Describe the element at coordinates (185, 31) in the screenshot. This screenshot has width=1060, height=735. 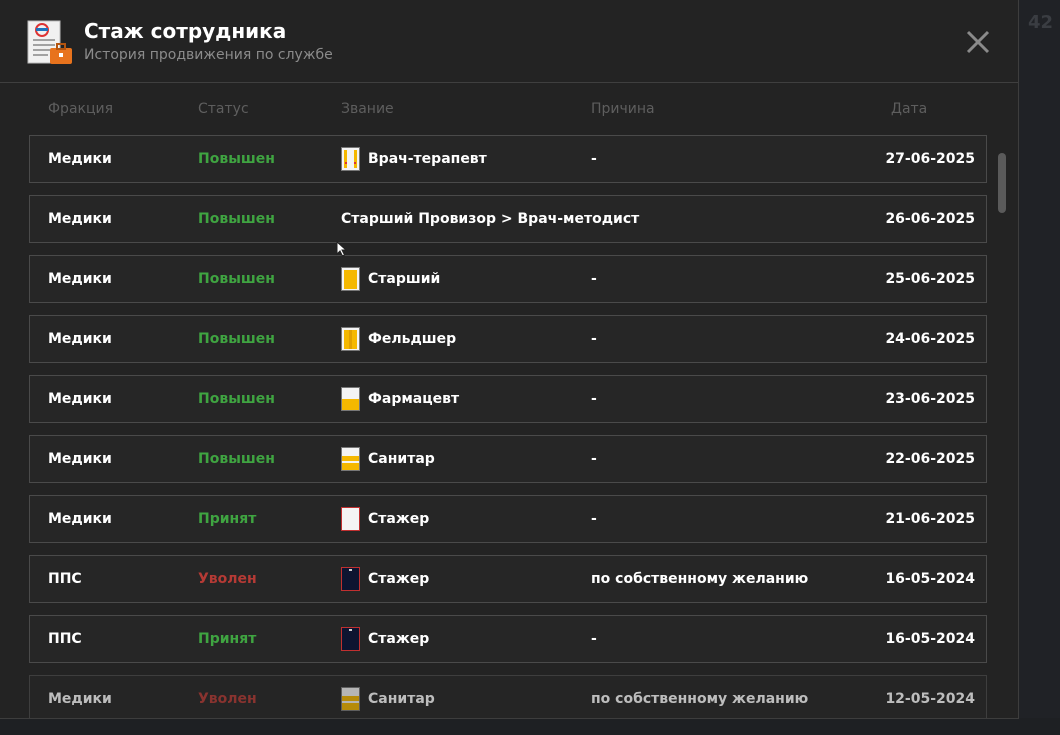
I see `modal-title: Стаж сотрудника` at that location.